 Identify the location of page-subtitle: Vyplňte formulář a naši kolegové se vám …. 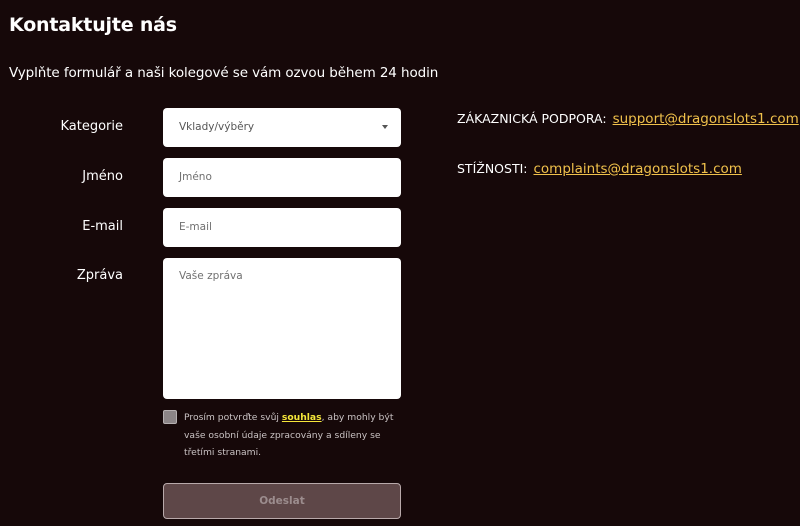
(224, 73).